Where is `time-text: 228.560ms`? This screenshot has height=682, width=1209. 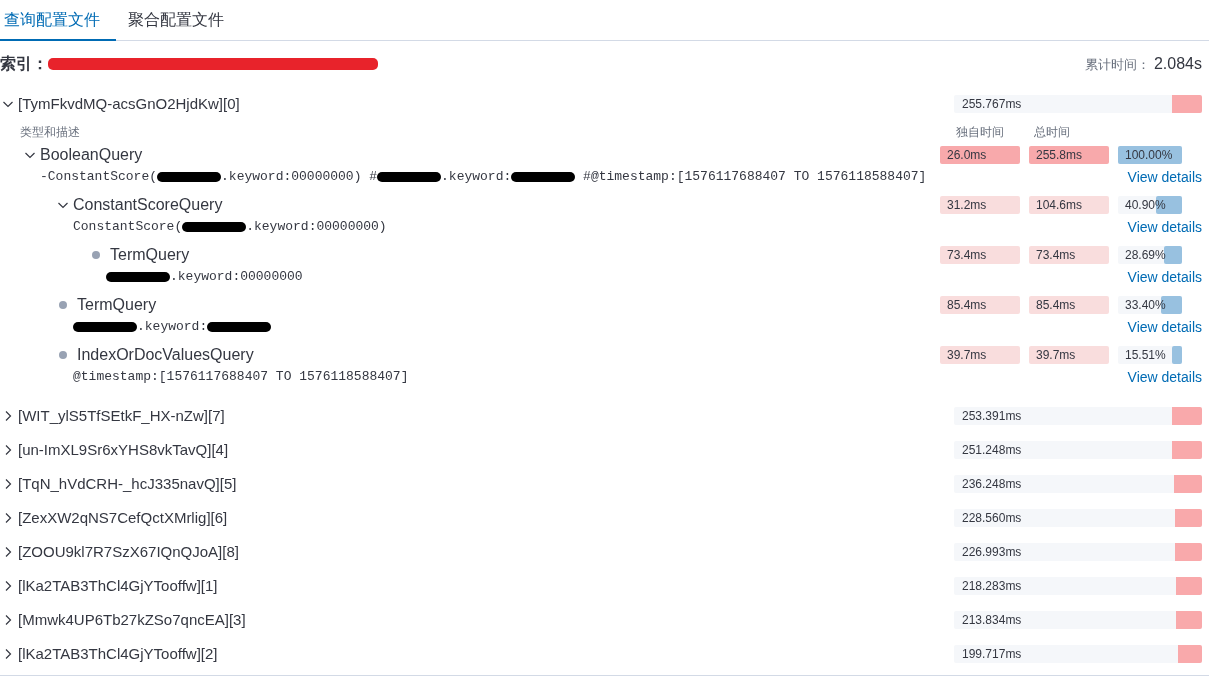 time-text: 228.560ms is located at coordinates (992, 518).